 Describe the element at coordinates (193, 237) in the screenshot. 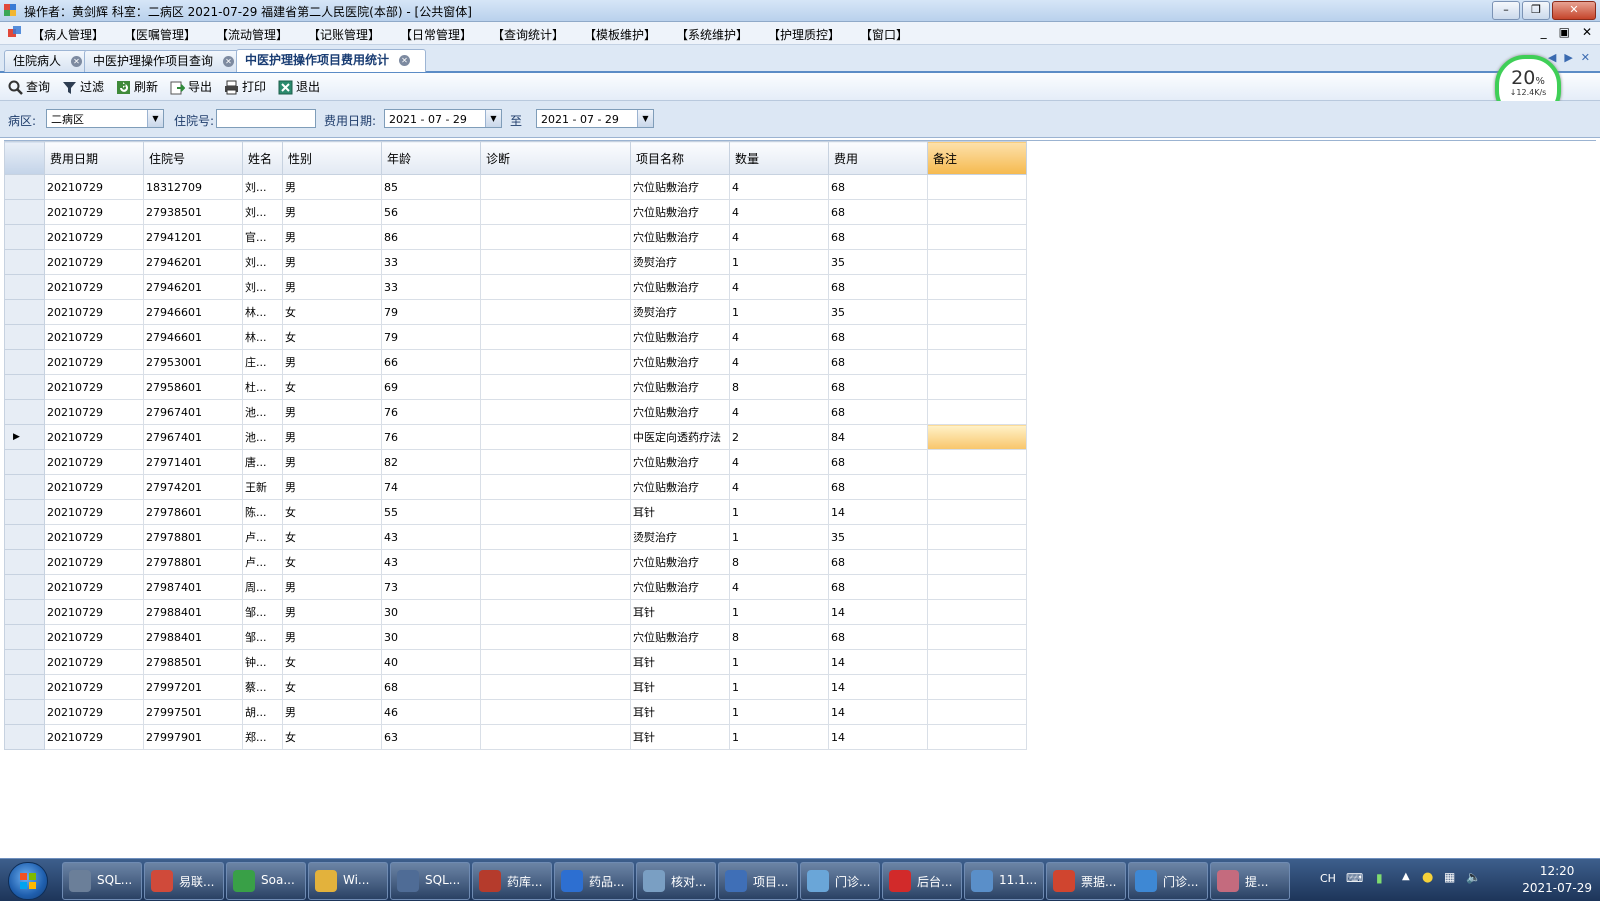

I see `cell-inpatient-no: 27941201` at that location.